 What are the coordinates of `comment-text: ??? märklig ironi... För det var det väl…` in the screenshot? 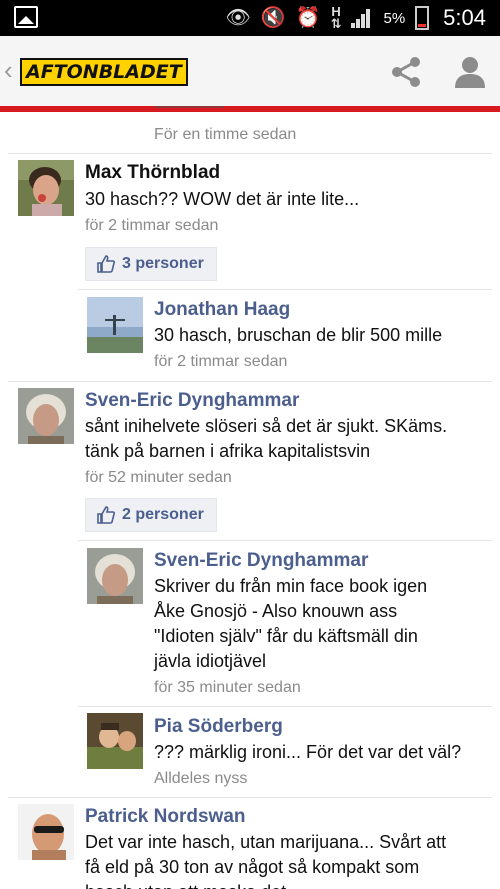 It's located at (308, 752).